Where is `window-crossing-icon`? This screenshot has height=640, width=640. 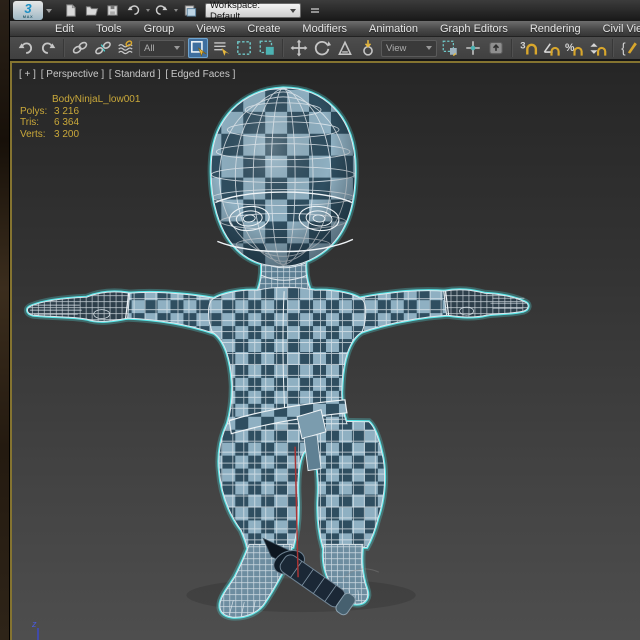
window-crossing-icon is located at coordinates (266, 47).